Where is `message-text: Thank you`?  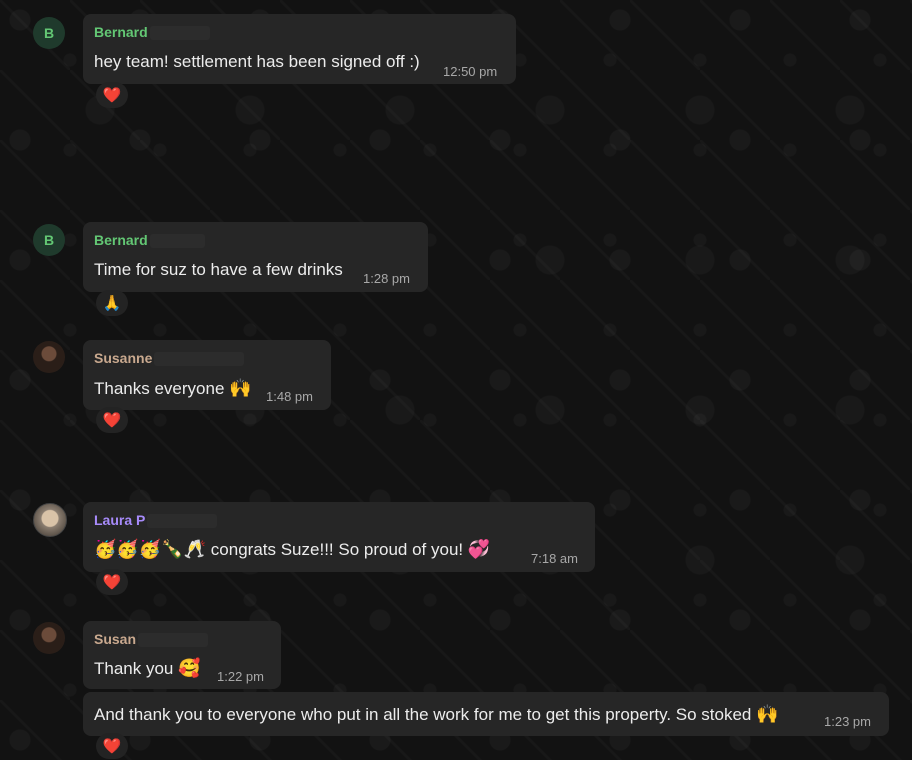 message-text: Thank you is located at coordinates (134, 668).